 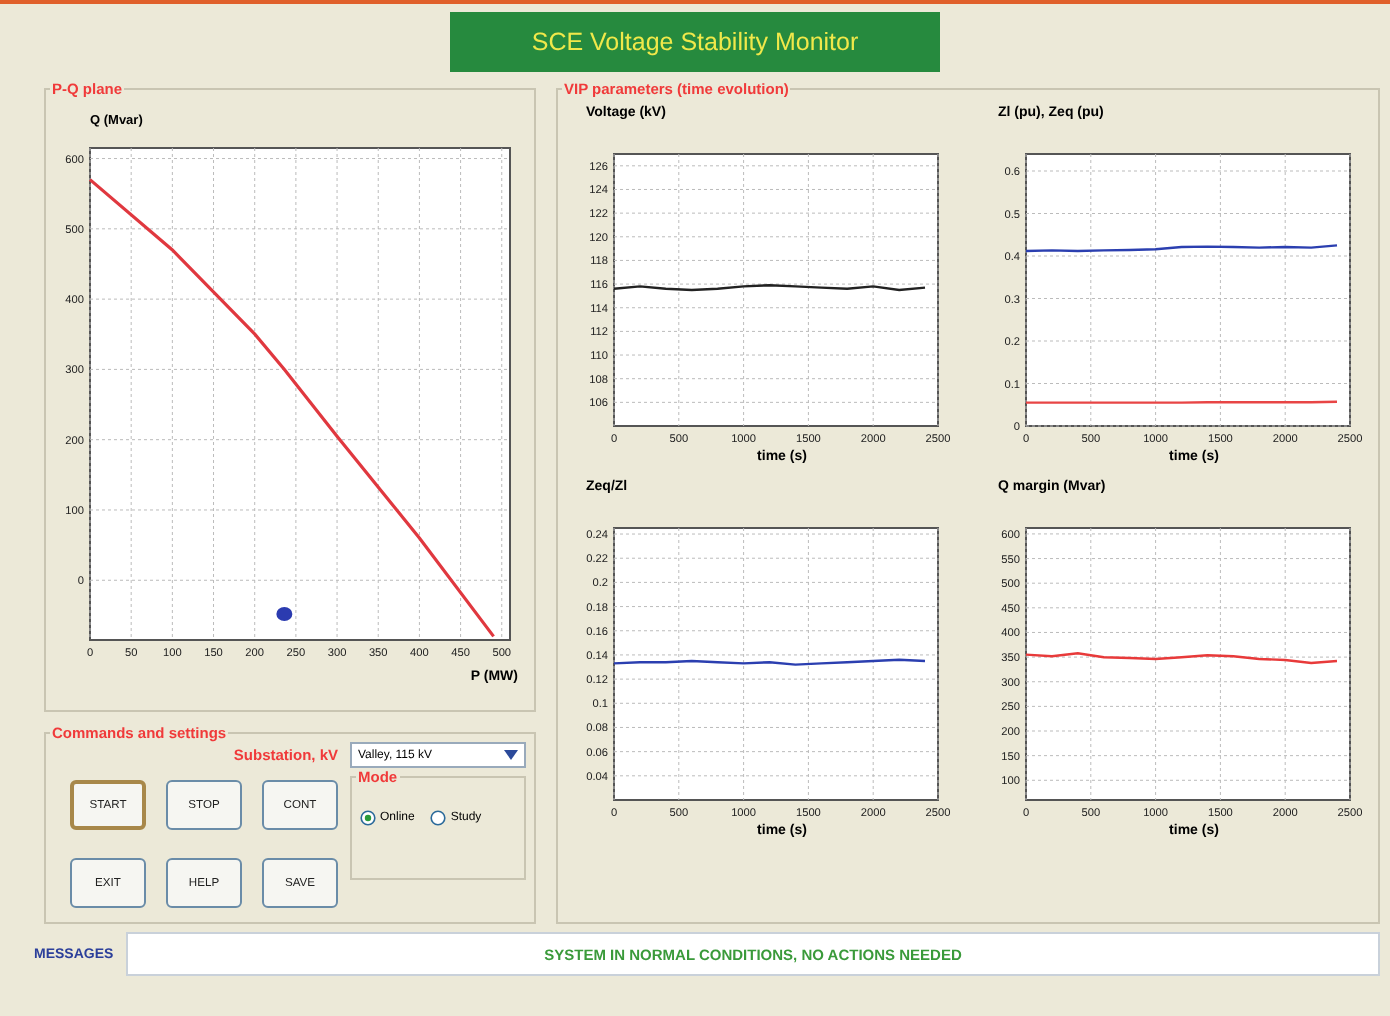 What do you see at coordinates (284, 614) in the screenshot?
I see `operating-point-marker` at bounding box center [284, 614].